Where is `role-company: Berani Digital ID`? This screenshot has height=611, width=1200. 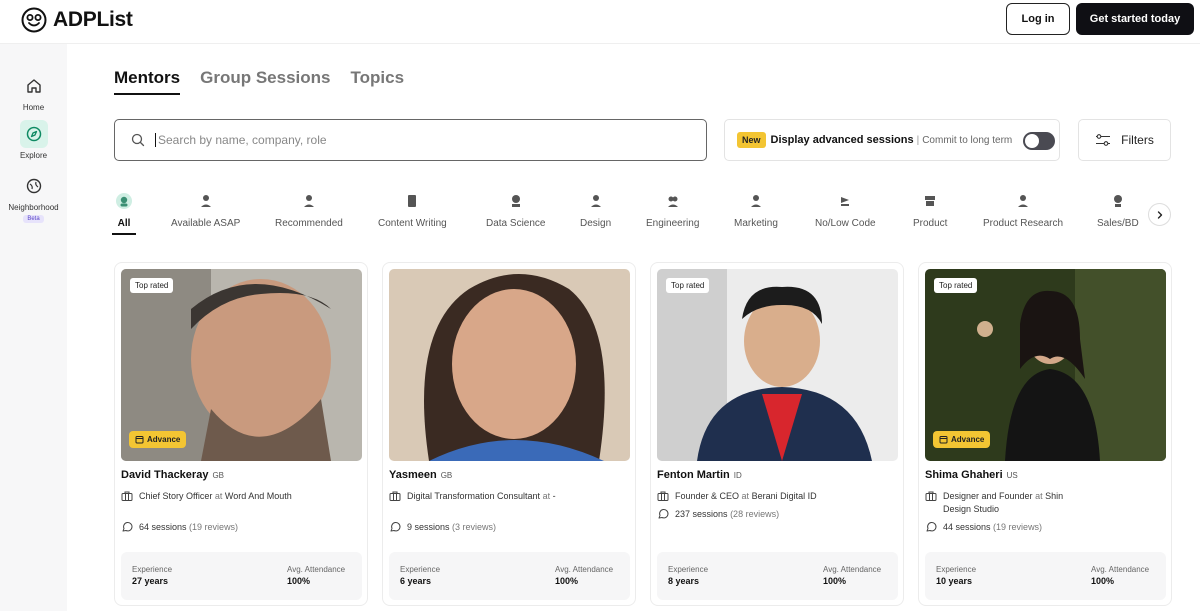 role-company: Berani Digital ID is located at coordinates (784, 496).